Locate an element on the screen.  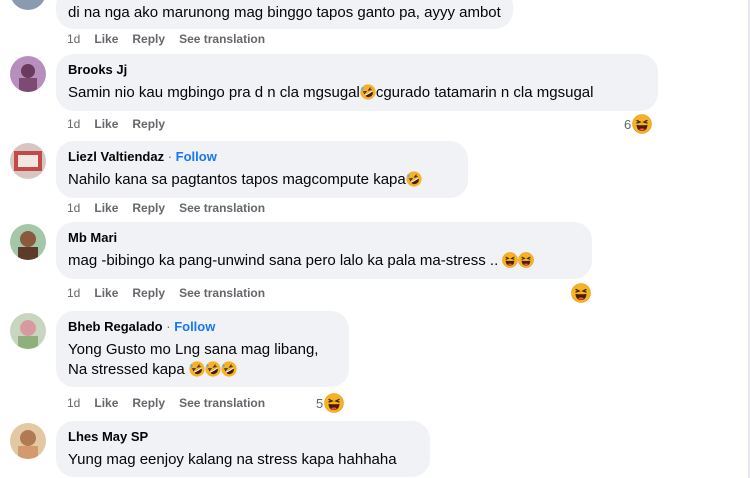
comment-actions: 1d Like Reply is located at coordinates (123, 124).